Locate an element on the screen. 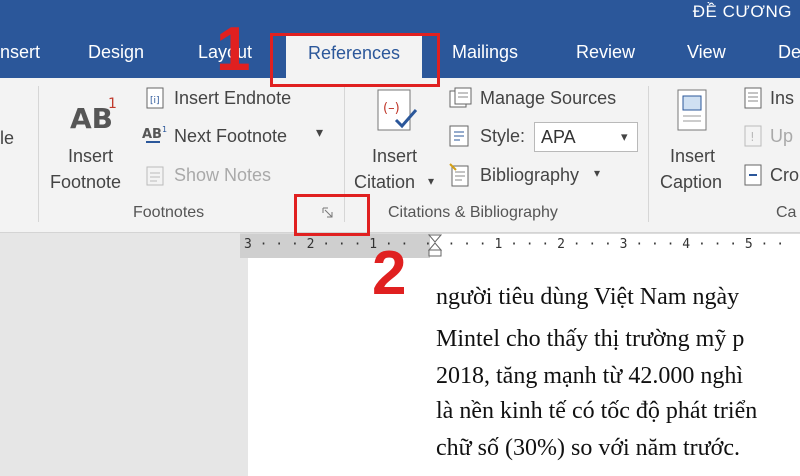 The height and width of the screenshot is (476, 800). show-notes-button: Show Notes is located at coordinates (222, 175).